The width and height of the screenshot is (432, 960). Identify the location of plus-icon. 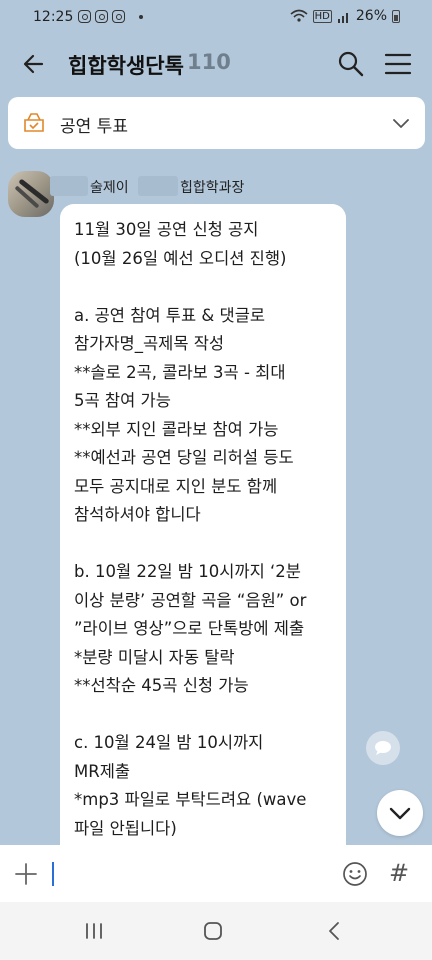
(26, 874).